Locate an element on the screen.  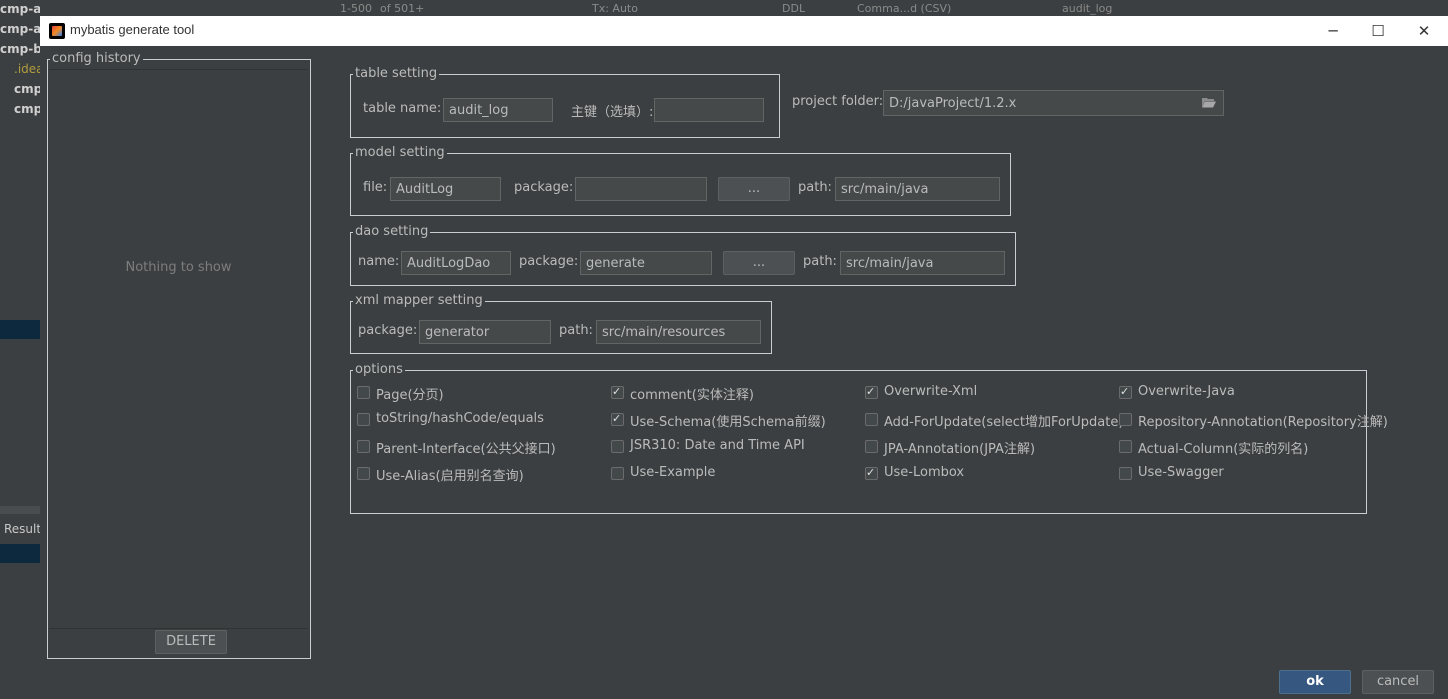
table-name-label: table name: is located at coordinates (402, 108).